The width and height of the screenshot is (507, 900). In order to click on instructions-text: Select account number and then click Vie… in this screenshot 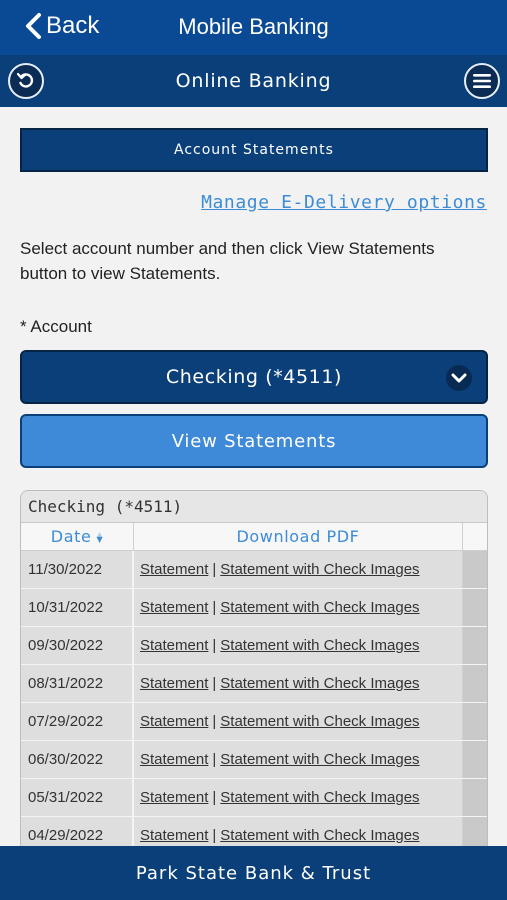, I will do `click(227, 261)`.